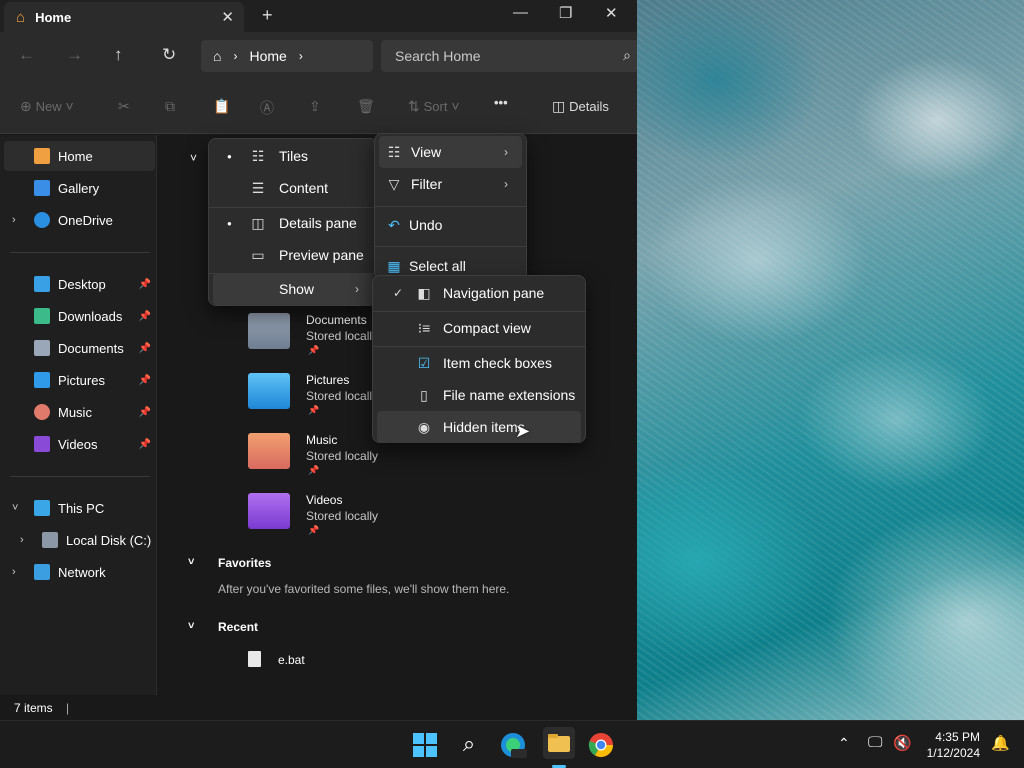 This screenshot has height=768, width=1024. Describe the element at coordinates (509, 395) in the screenshot. I see `menu-item-label: File name extensions` at that location.